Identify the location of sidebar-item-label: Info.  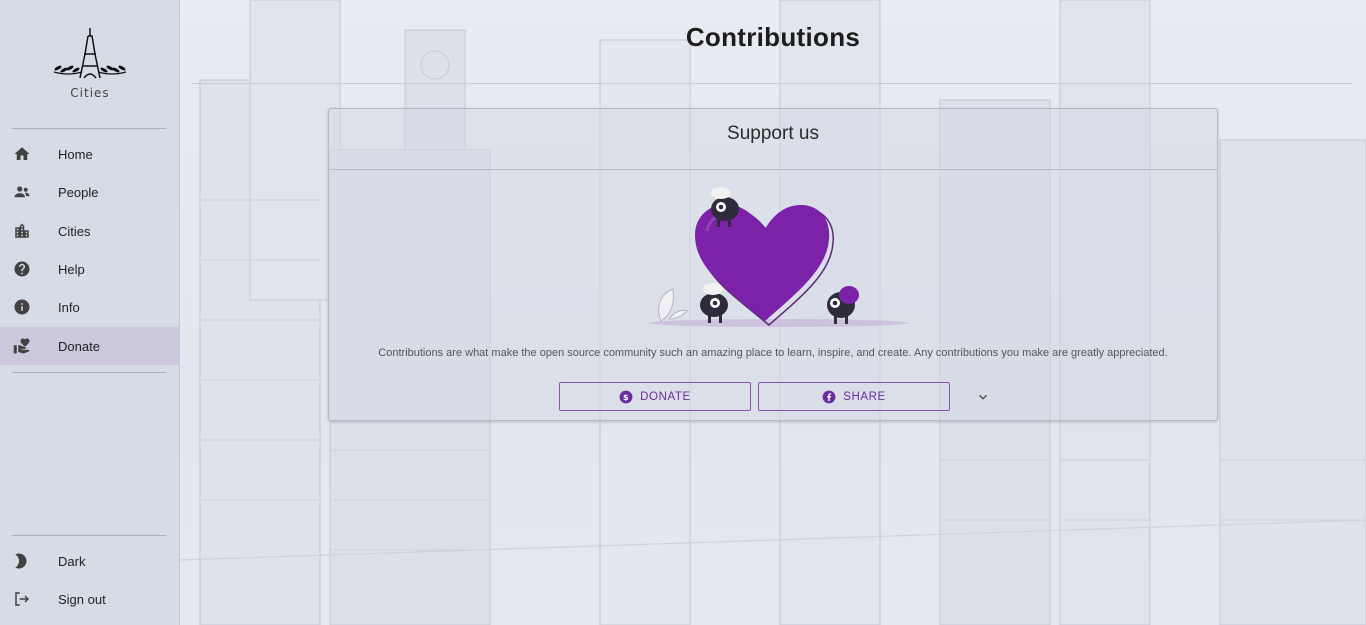
(69, 307).